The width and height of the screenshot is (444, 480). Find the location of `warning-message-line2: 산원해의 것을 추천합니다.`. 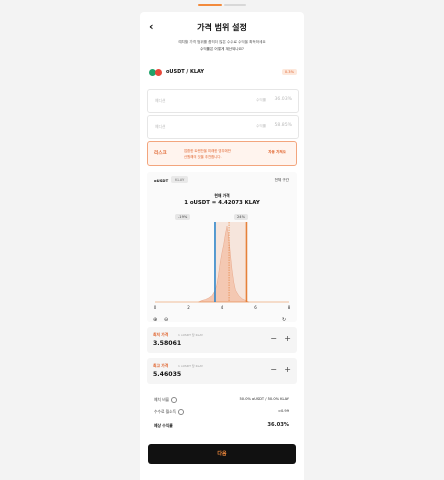

warning-message-line2: 산원해의 것을 추천합니다. is located at coordinates (203, 157).